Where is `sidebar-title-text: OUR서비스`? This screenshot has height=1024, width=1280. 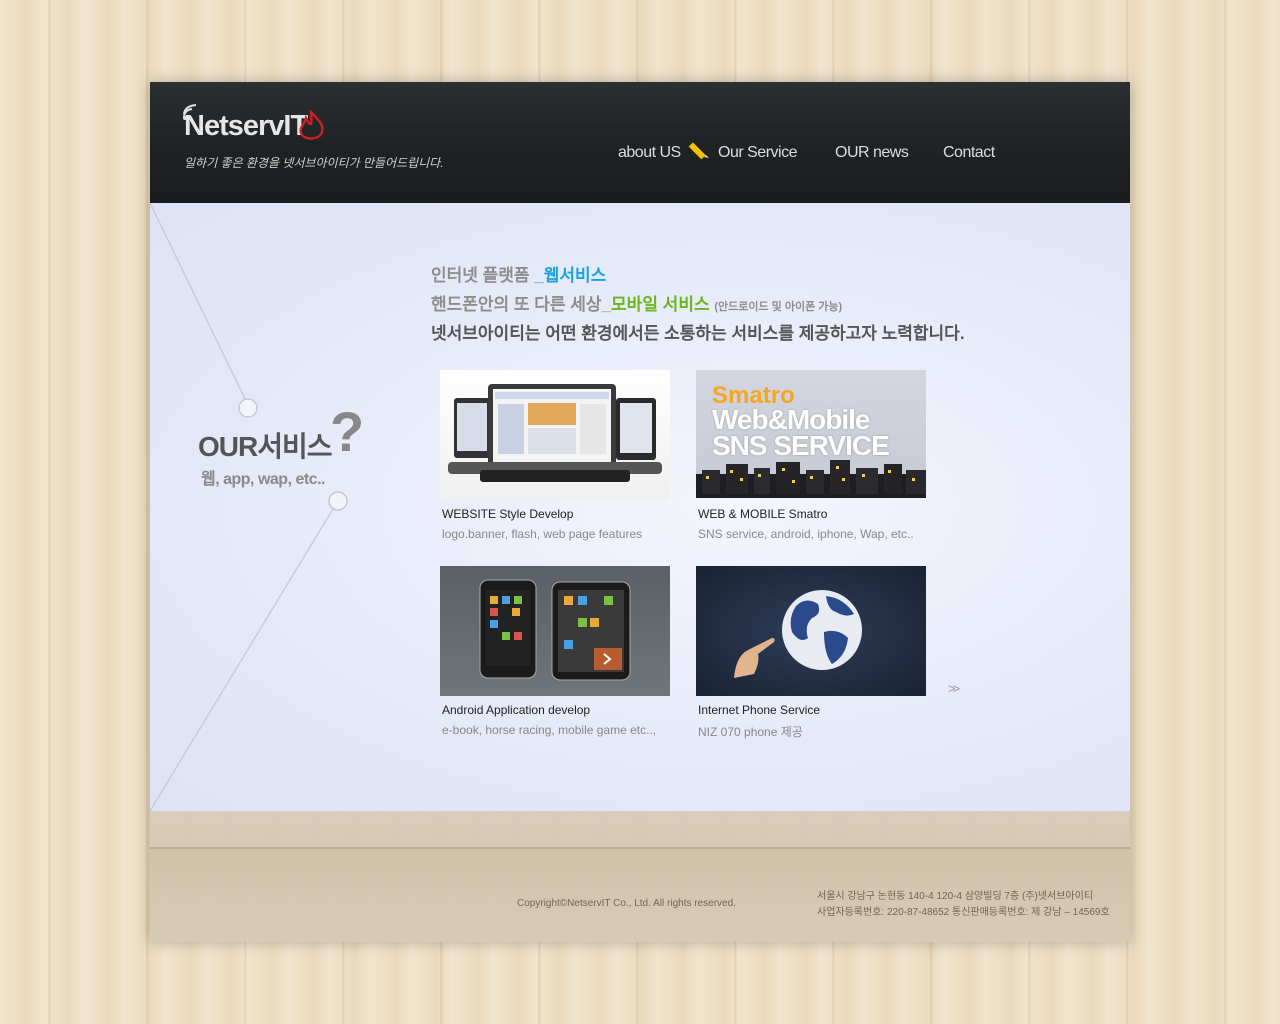 sidebar-title-text: OUR서비스 is located at coordinates (265, 446).